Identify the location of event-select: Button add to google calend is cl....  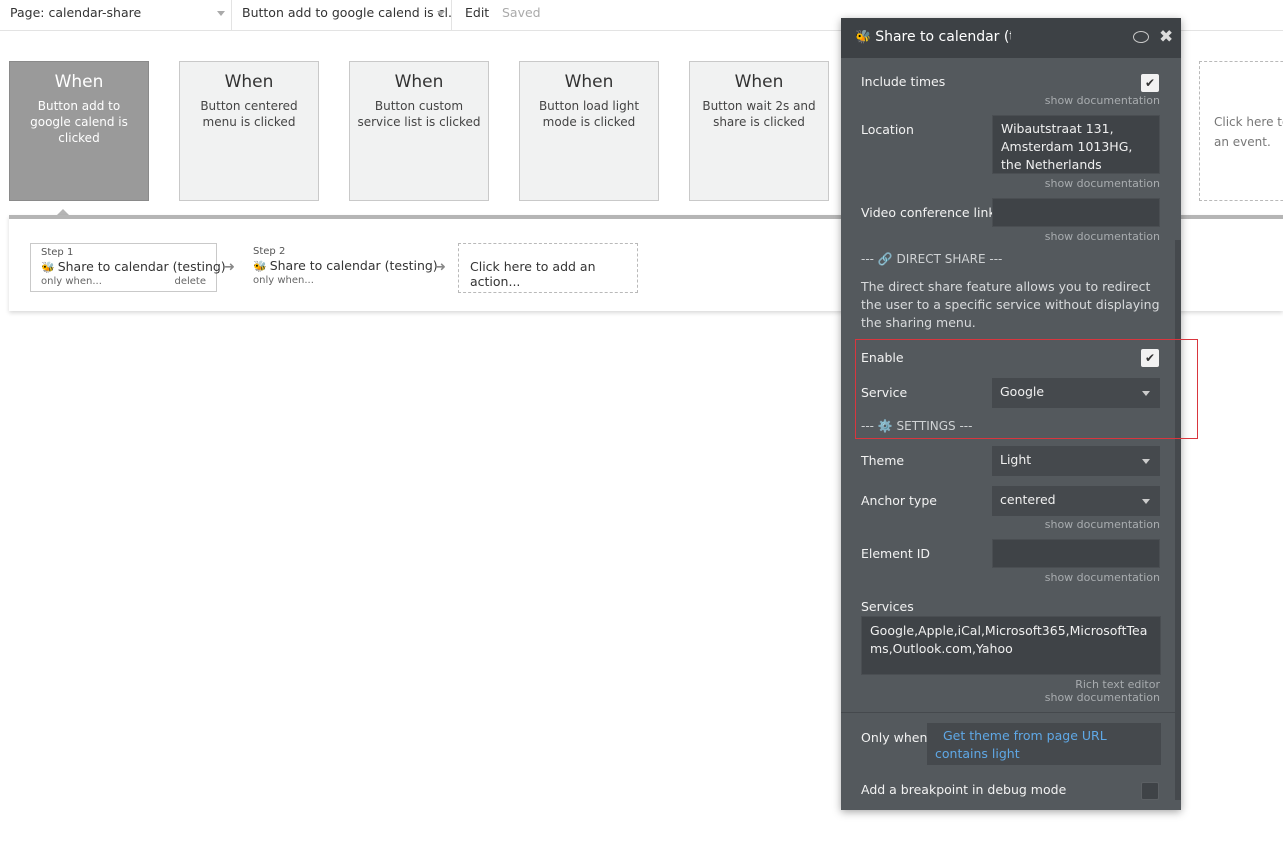
(342, 15).